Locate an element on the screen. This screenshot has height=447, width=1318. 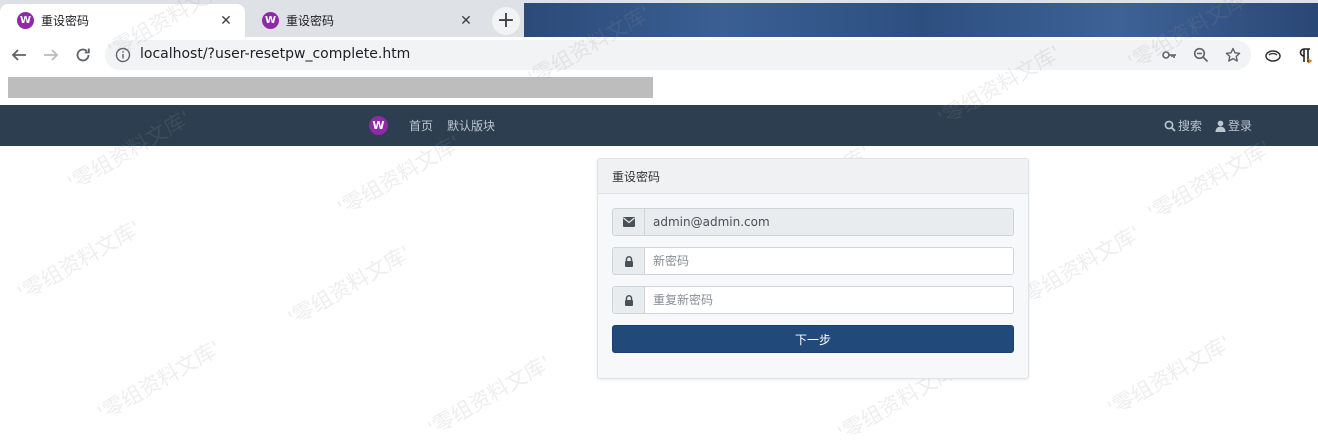
login-link: 登录 is located at coordinates (1233, 125).